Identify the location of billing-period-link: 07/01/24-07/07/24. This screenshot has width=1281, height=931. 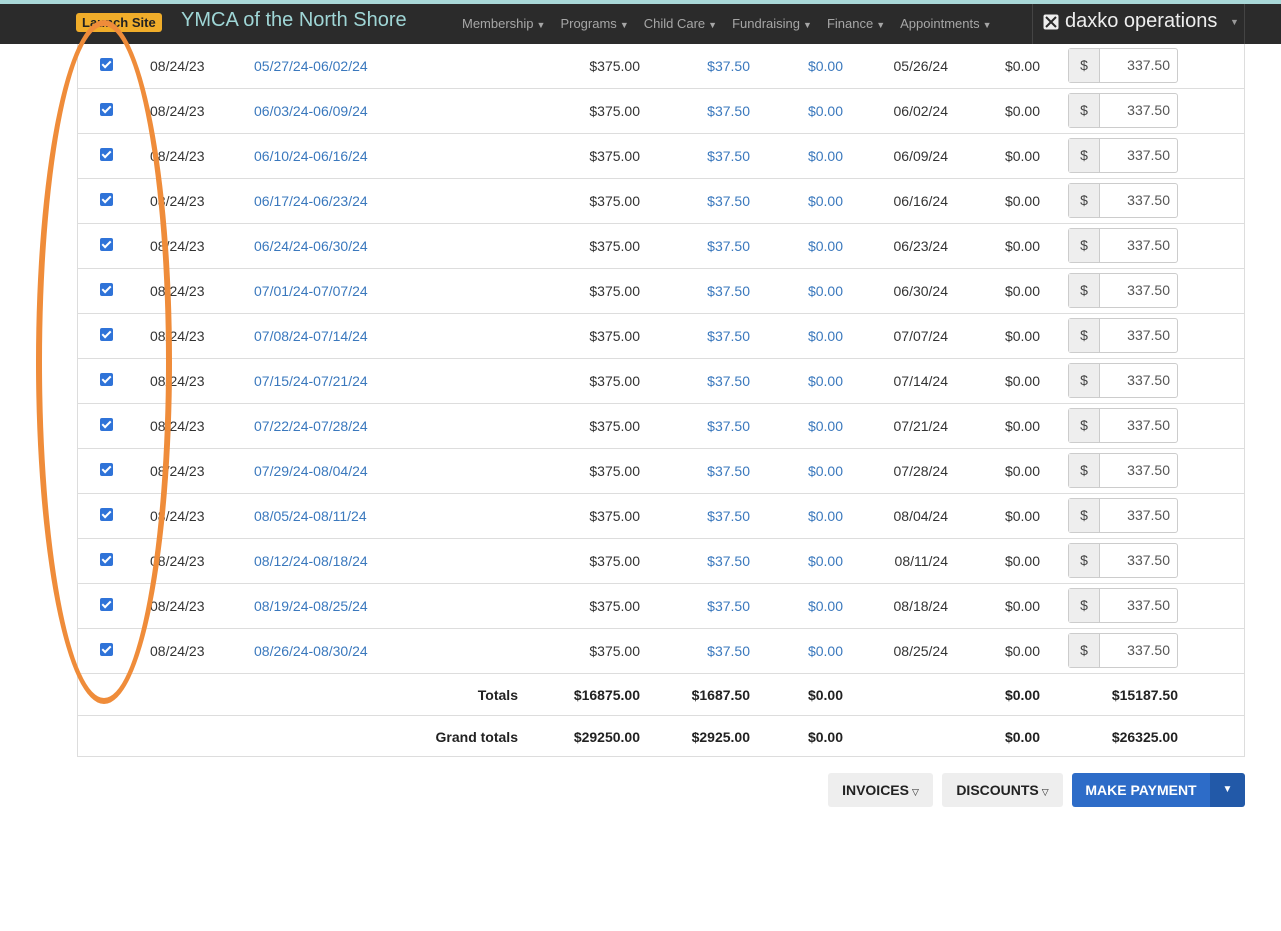
(311, 291).